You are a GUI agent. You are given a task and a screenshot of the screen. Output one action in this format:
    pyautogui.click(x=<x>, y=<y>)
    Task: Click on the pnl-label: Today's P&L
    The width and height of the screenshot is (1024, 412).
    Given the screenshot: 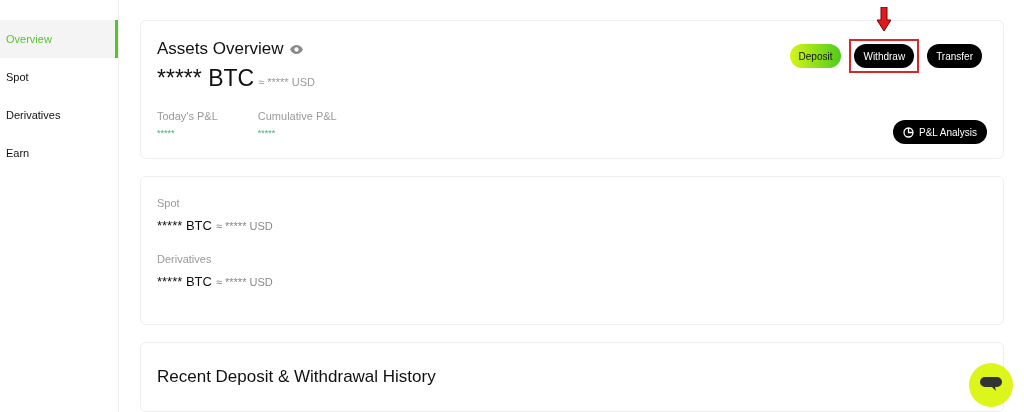 What is the action you would take?
    pyautogui.click(x=187, y=116)
    